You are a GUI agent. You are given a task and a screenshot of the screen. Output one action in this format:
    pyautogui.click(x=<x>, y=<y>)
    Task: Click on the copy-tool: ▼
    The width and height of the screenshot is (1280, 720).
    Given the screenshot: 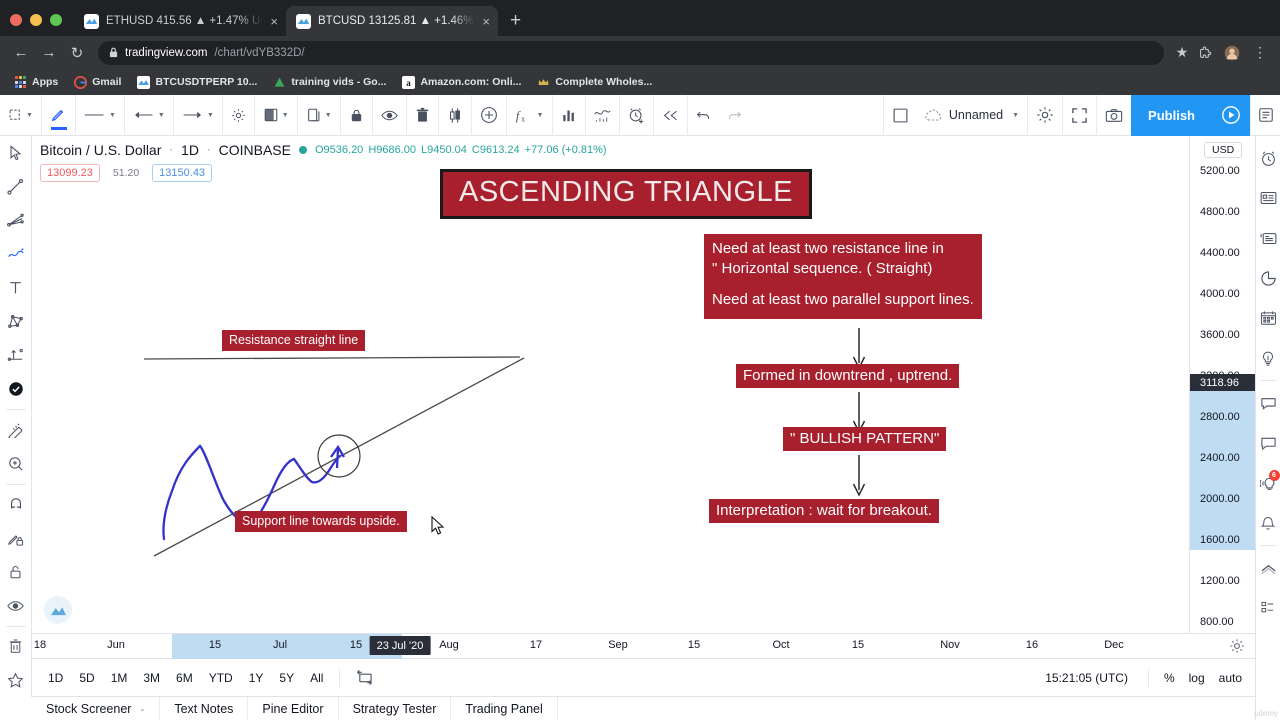 What is the action you would take?
    pyautogui.click(x=318, y=115)
    